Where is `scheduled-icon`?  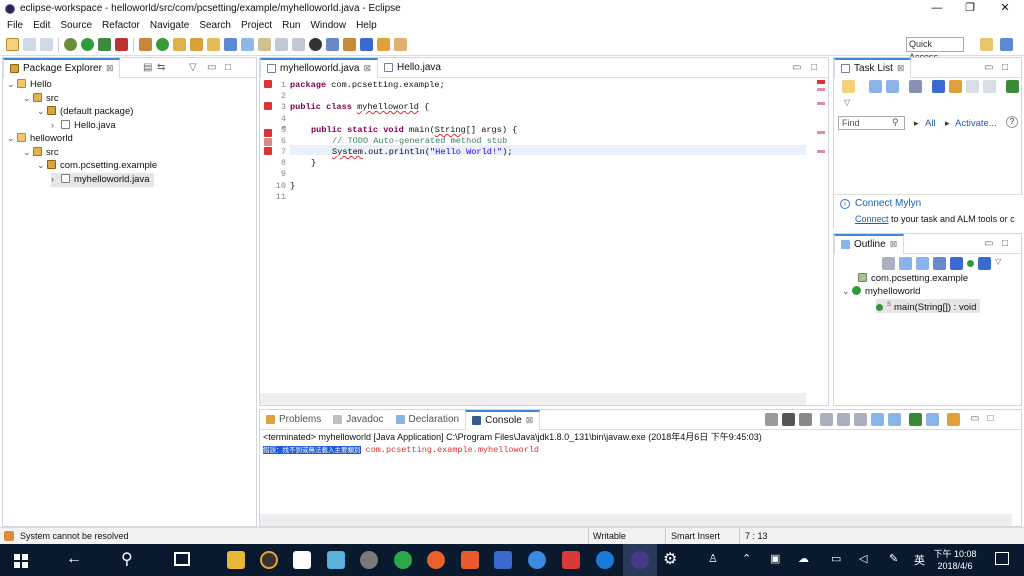 scheduled-icon is located at coordinates (892, 86).